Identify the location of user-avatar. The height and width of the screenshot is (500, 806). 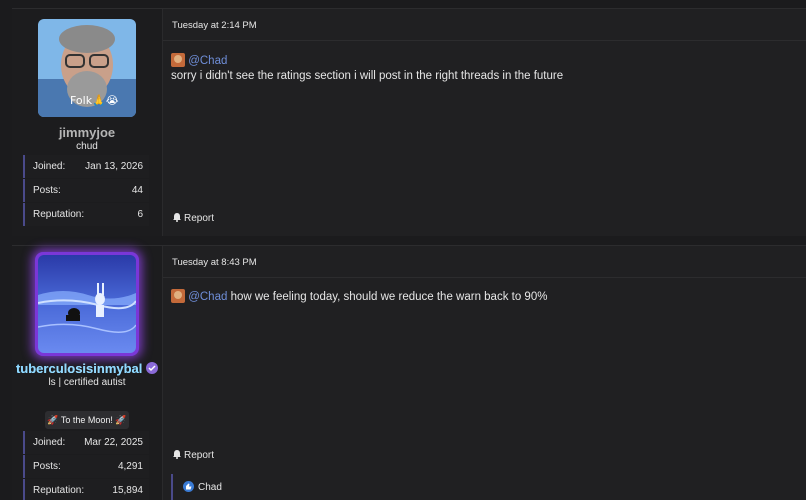
(87, 304).